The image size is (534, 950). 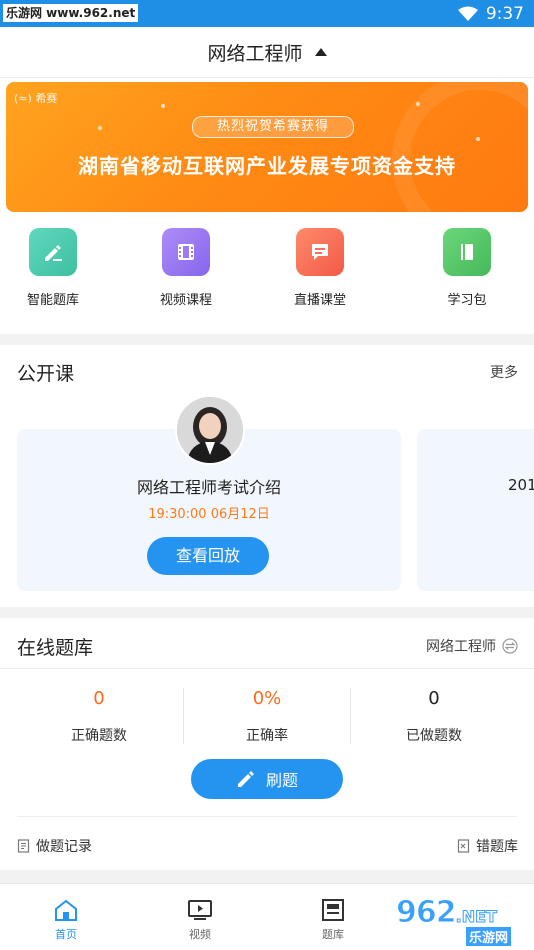 I want to click on category-label: 直播课堂, so click(x=319, y=300).